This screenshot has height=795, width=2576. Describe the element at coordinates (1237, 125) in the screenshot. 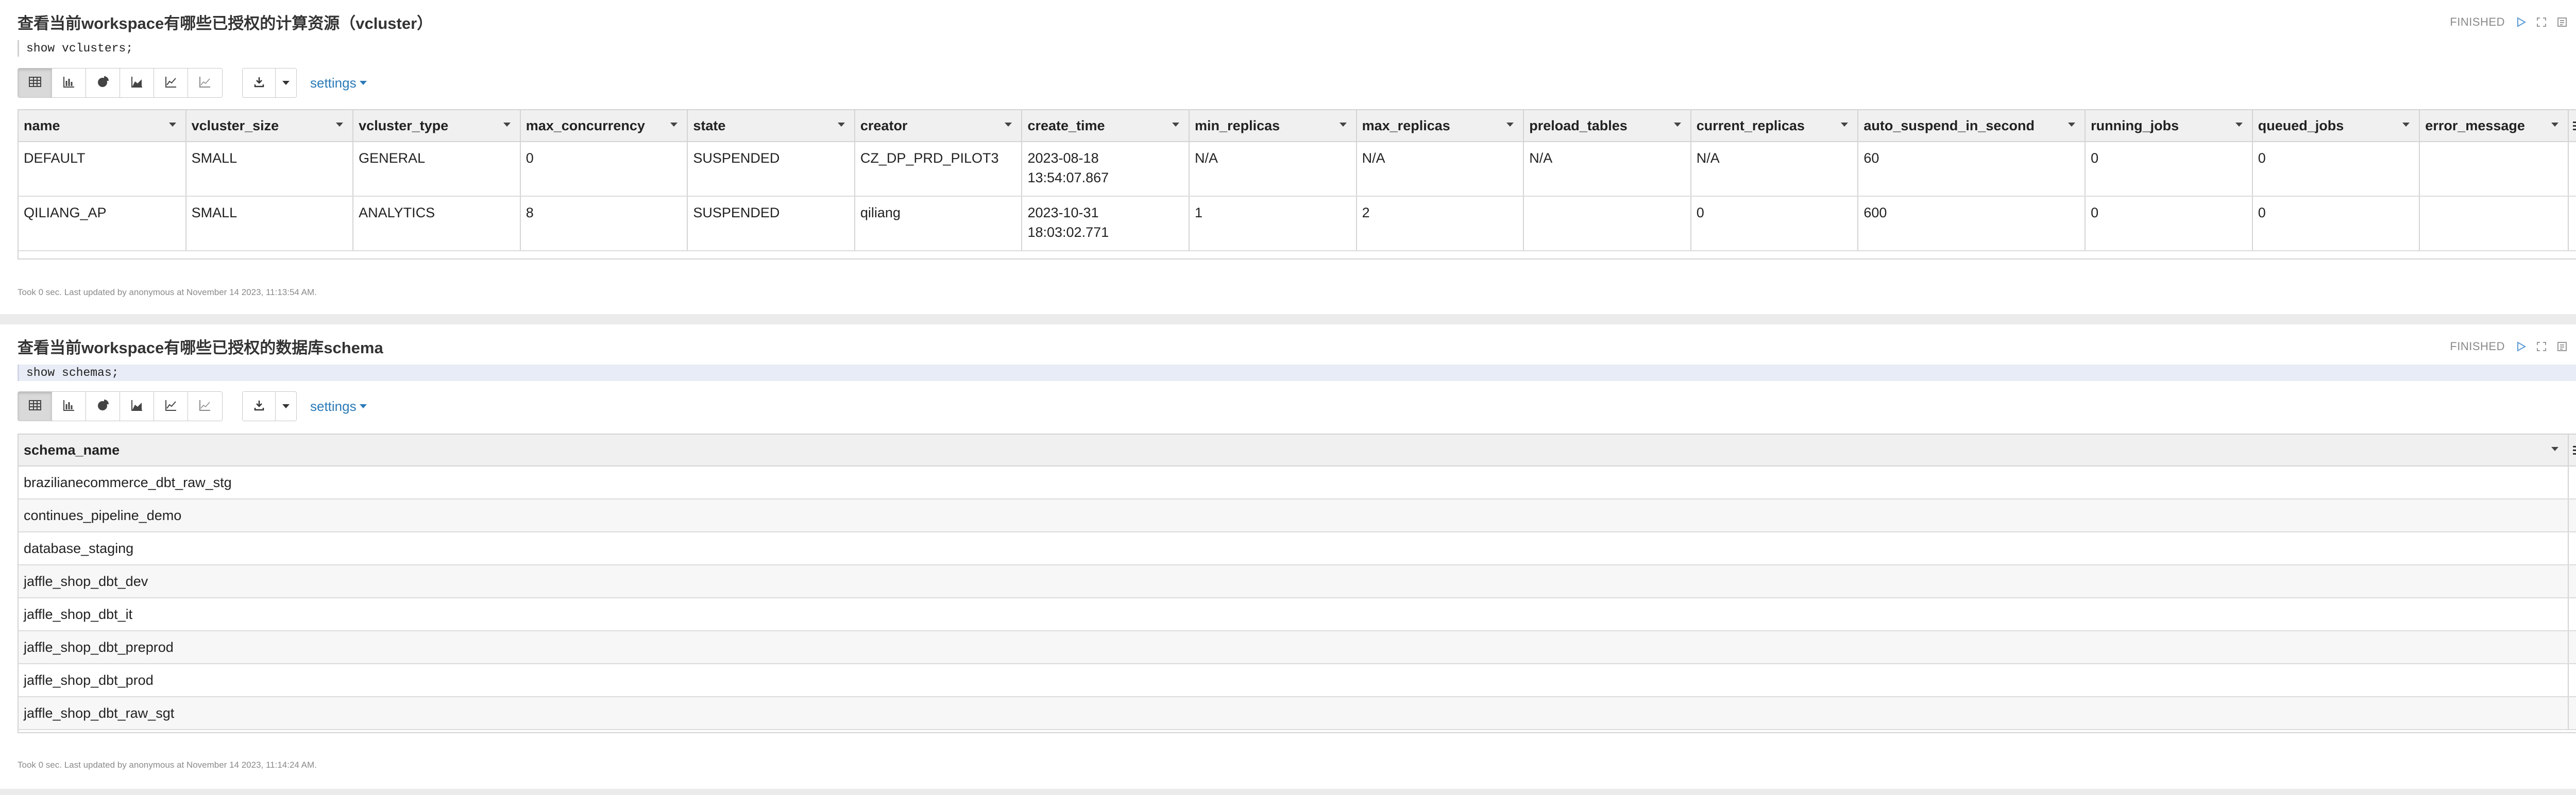

I see `column-header-label: min_replicas` at that location.